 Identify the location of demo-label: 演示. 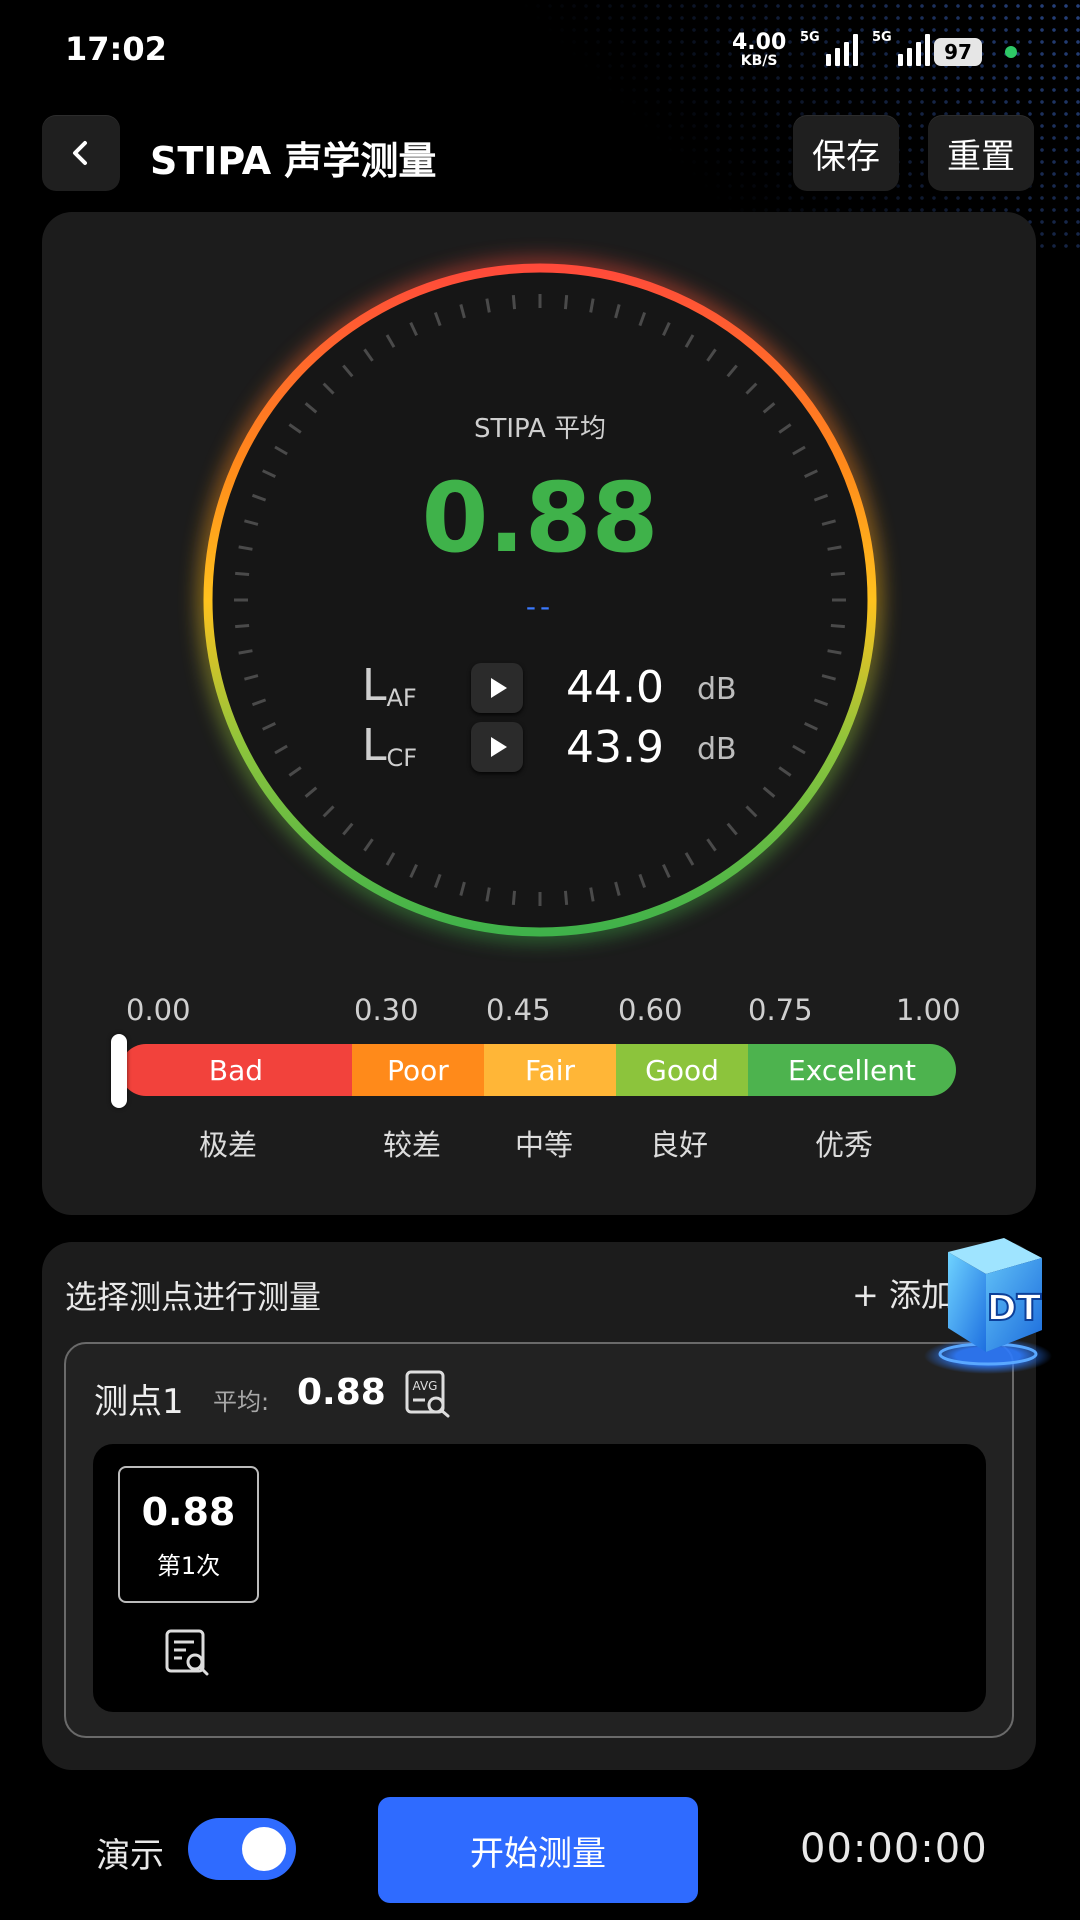
(130, 1856).